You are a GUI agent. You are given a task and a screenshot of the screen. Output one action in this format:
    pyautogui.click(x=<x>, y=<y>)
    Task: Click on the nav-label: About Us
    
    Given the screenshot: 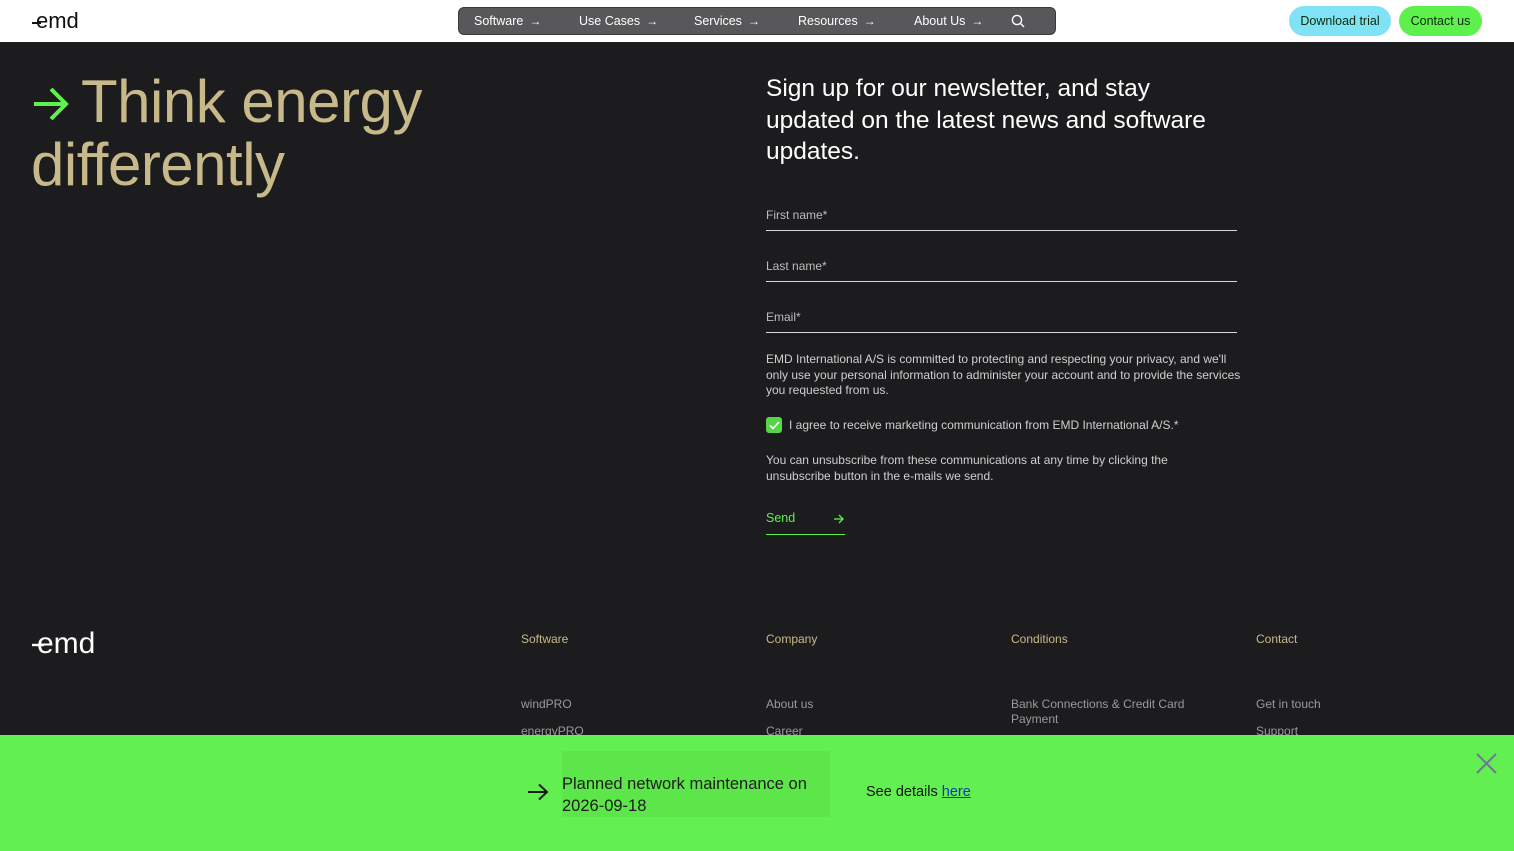 What is the action you would take?
    pyautogui.click(x=940, y=21)
    